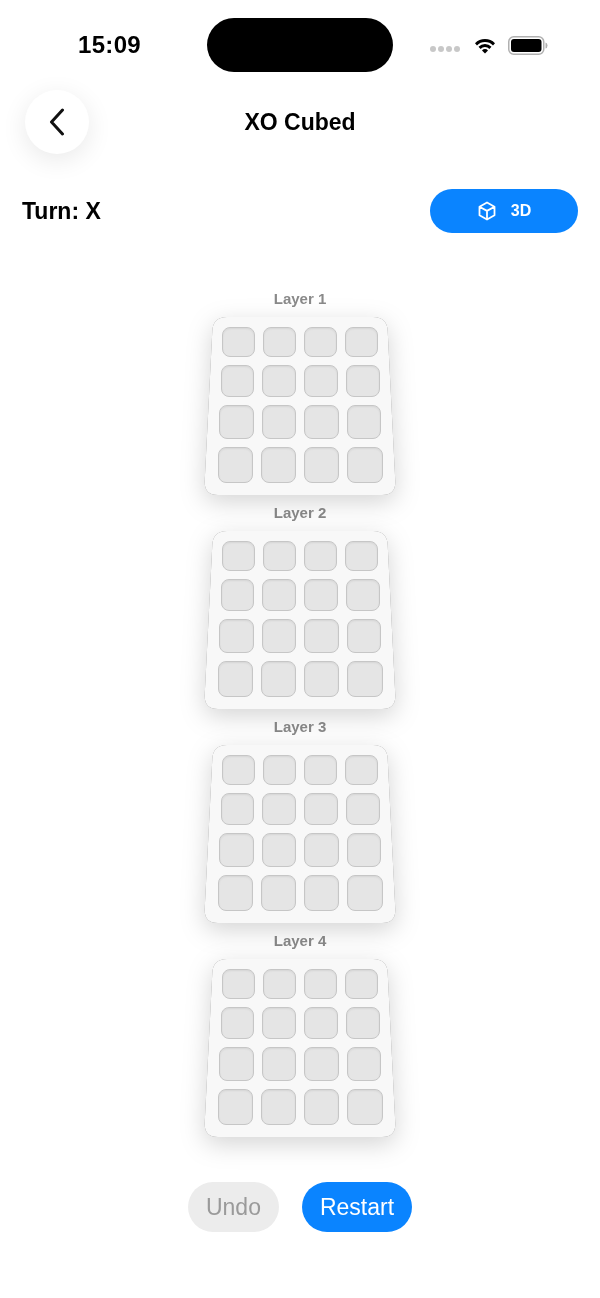 The image size is (600, 1298). I want to click on wifi-icon, so click(485, 45).